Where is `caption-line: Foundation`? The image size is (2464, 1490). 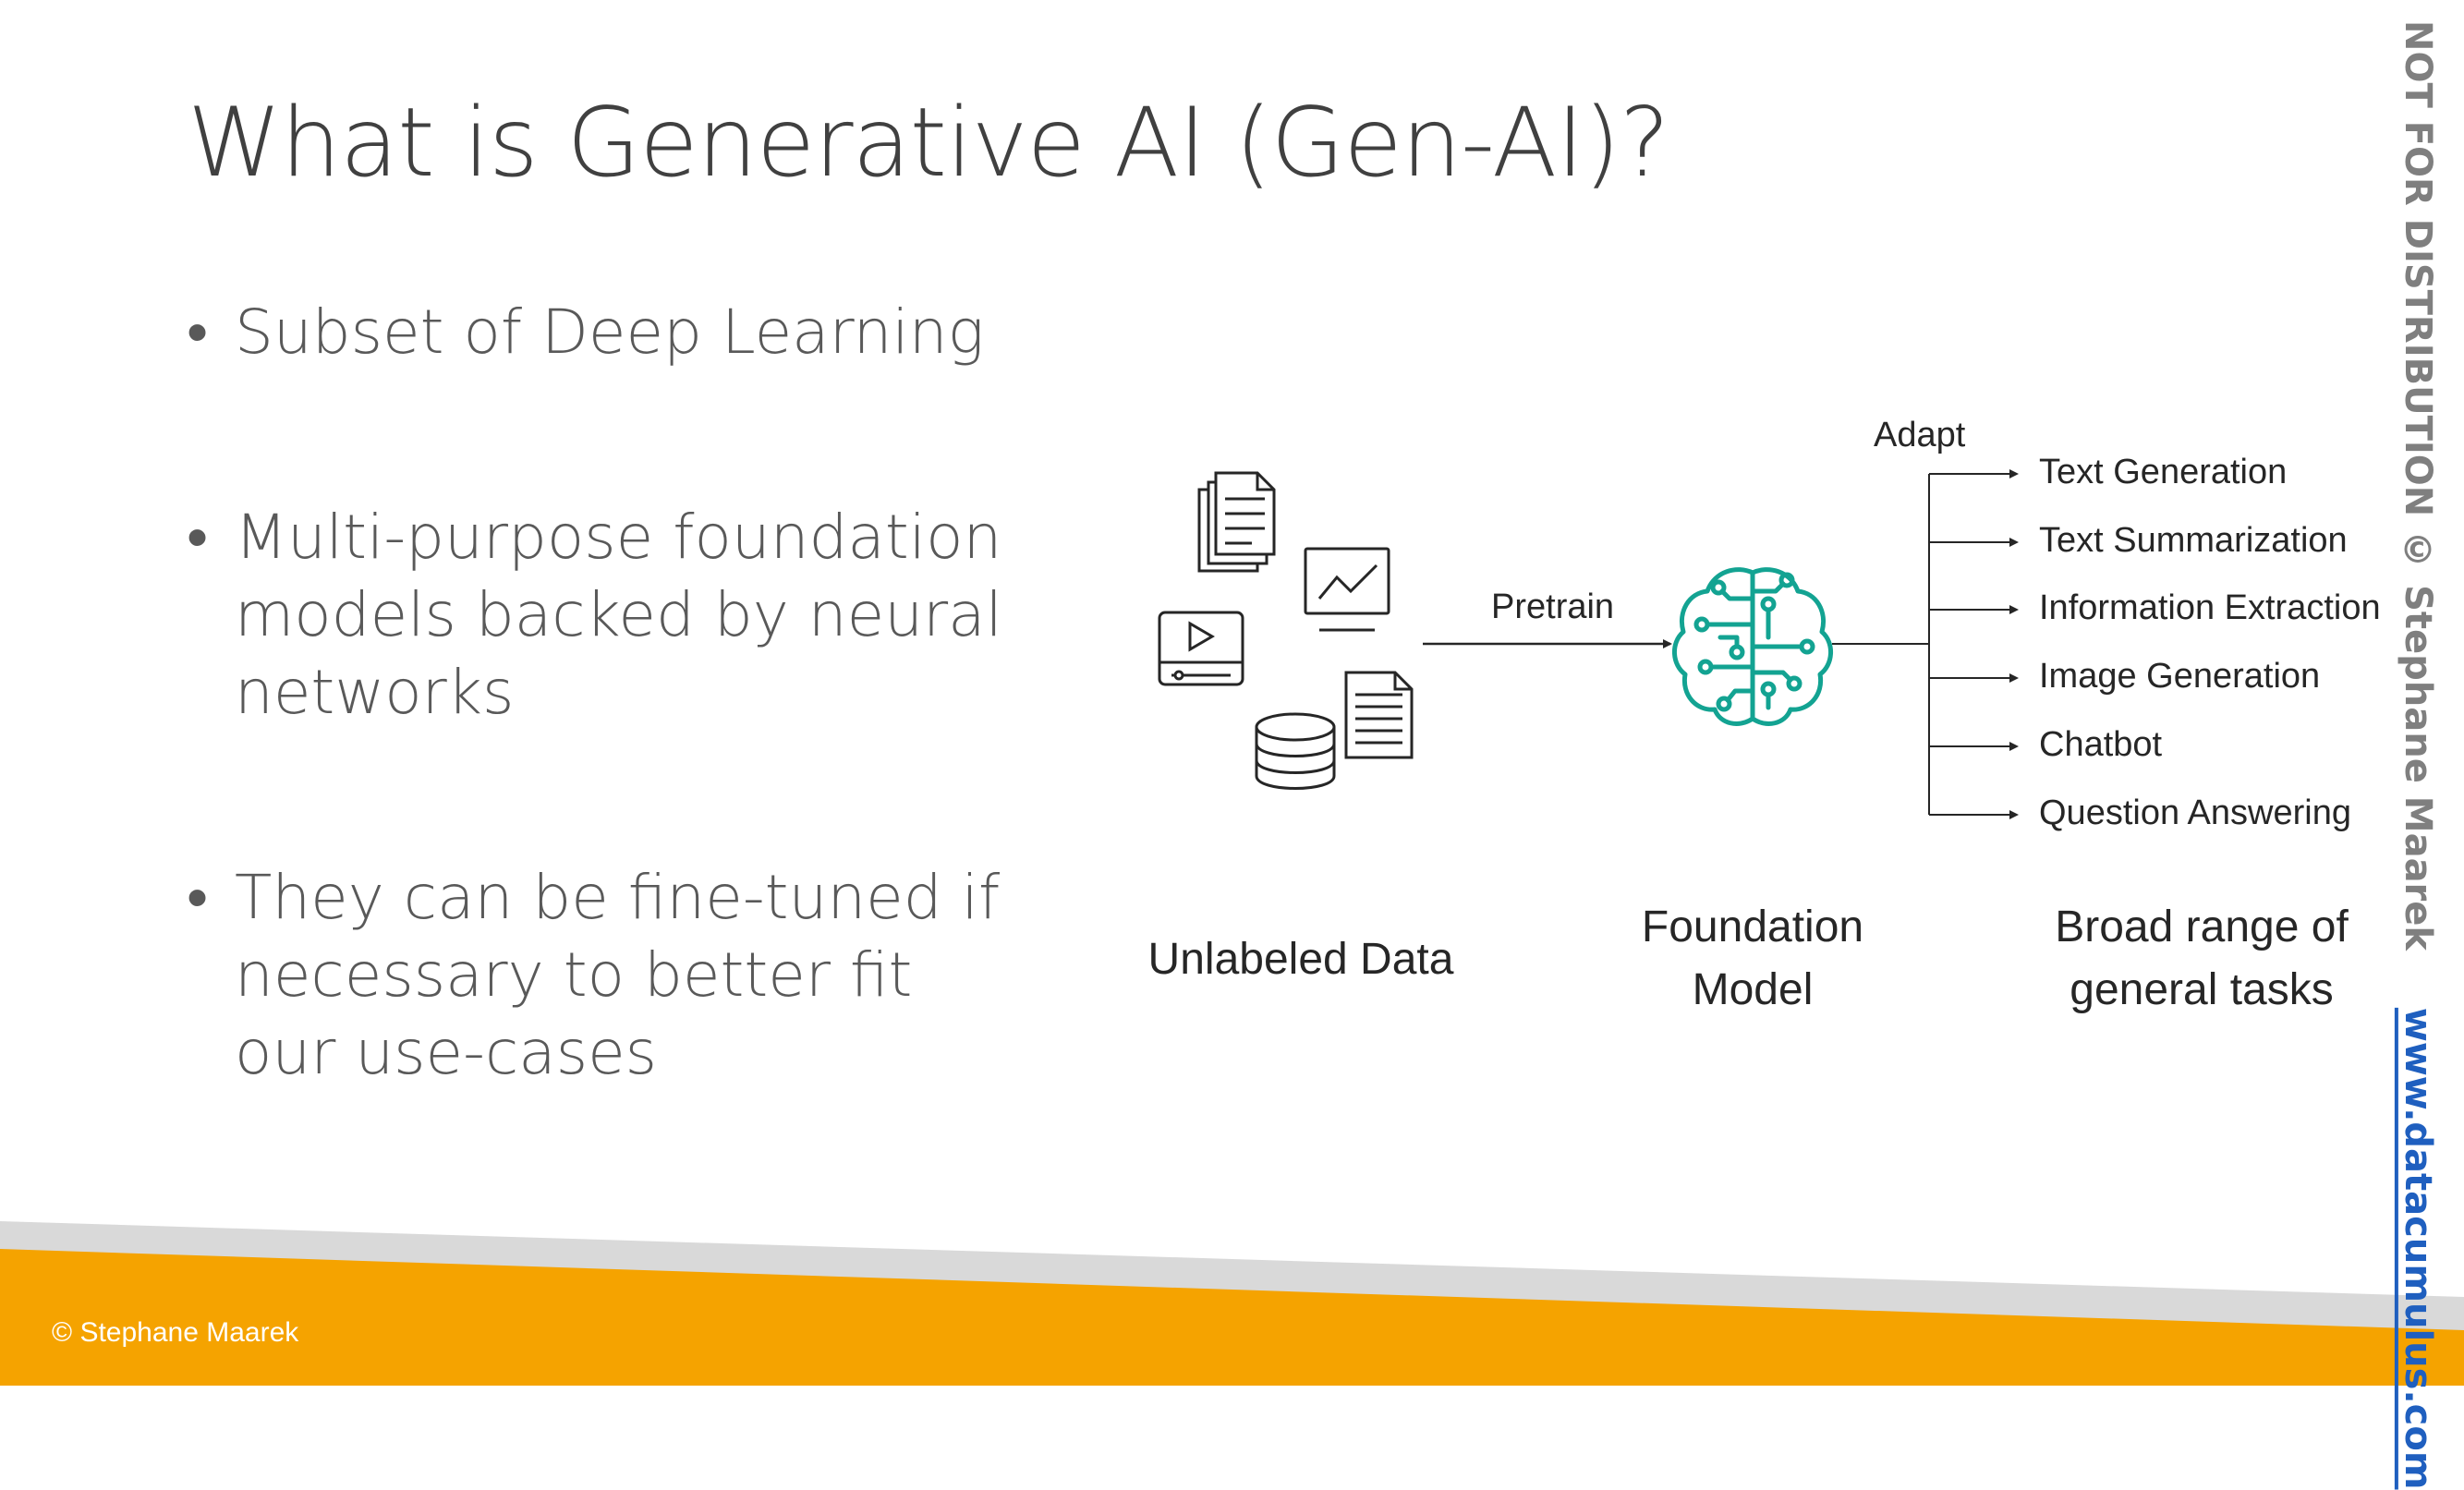
caption-line: Foundation is located at coordinates (1752, 926).